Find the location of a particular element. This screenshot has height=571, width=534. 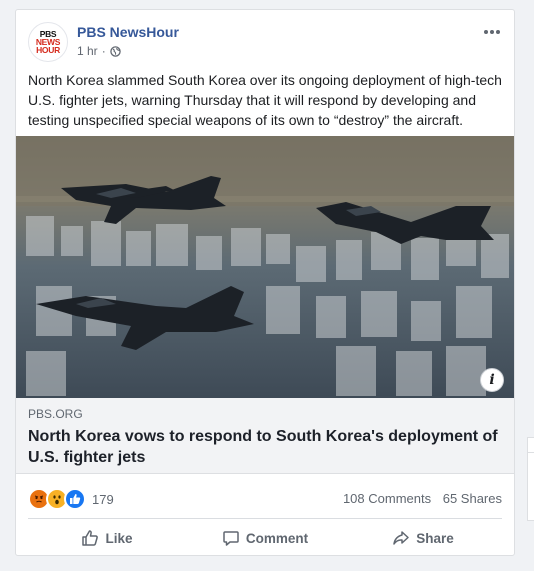

logo-line: HOUR is located at coordinates (48, 50).